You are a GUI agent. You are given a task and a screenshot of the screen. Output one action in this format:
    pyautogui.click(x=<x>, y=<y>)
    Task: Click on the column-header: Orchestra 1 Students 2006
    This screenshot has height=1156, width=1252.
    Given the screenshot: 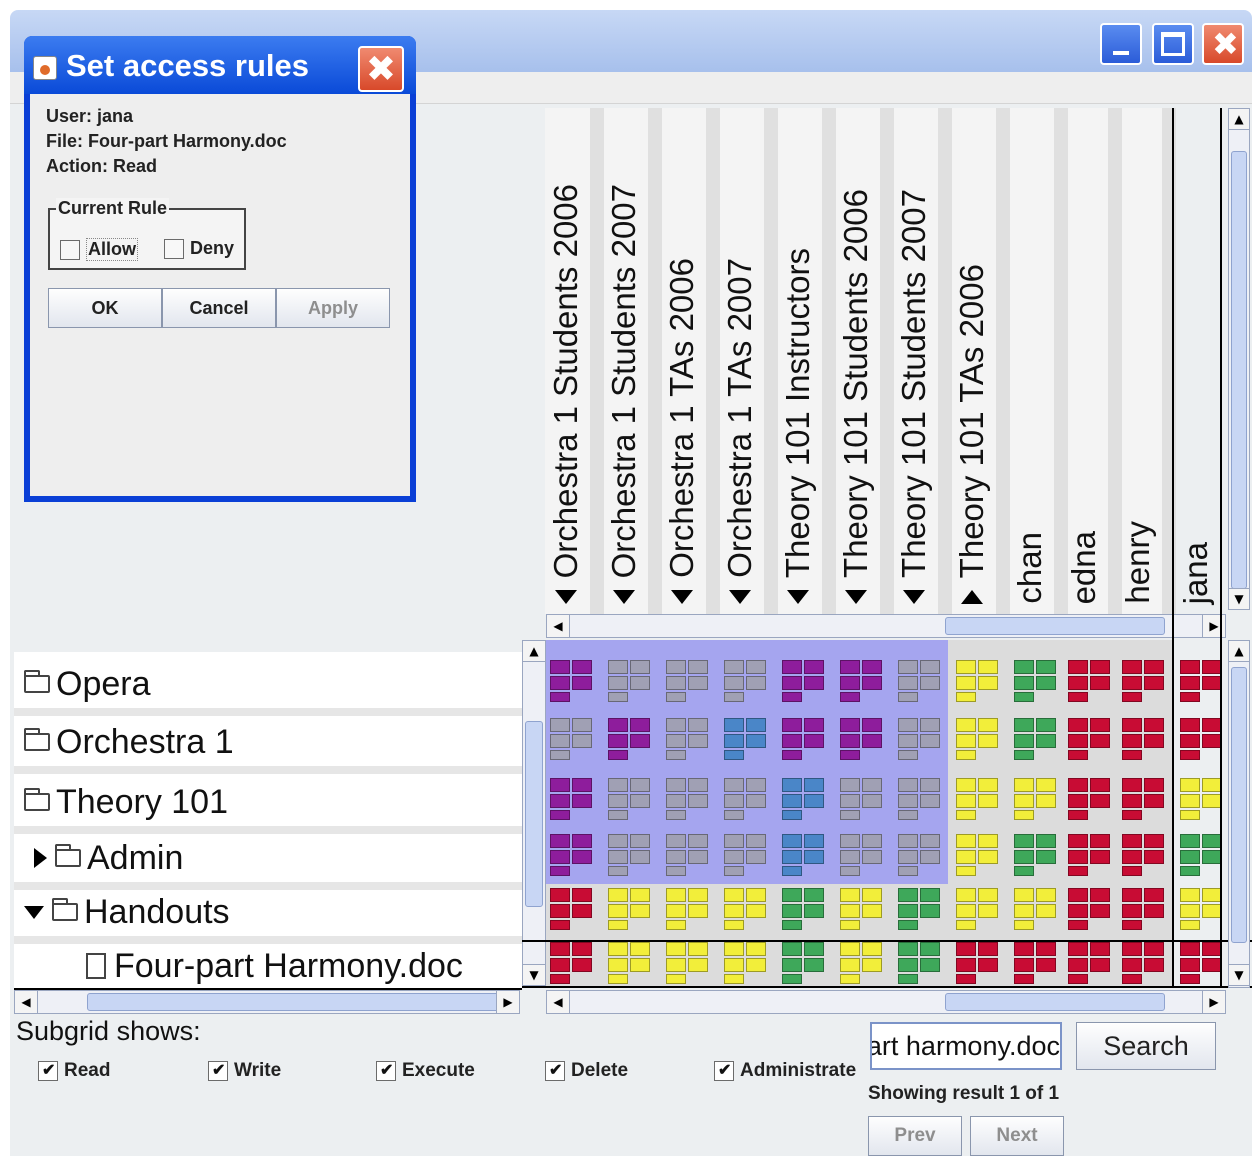 What is the action you would take?
    pyautogui.click(x=575, y=361)
    